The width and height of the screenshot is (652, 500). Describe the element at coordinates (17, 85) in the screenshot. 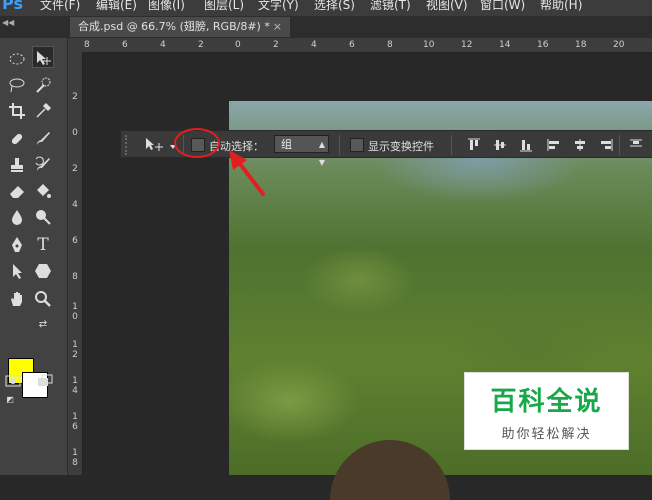

I see `lasso-tool-icon` at that location.